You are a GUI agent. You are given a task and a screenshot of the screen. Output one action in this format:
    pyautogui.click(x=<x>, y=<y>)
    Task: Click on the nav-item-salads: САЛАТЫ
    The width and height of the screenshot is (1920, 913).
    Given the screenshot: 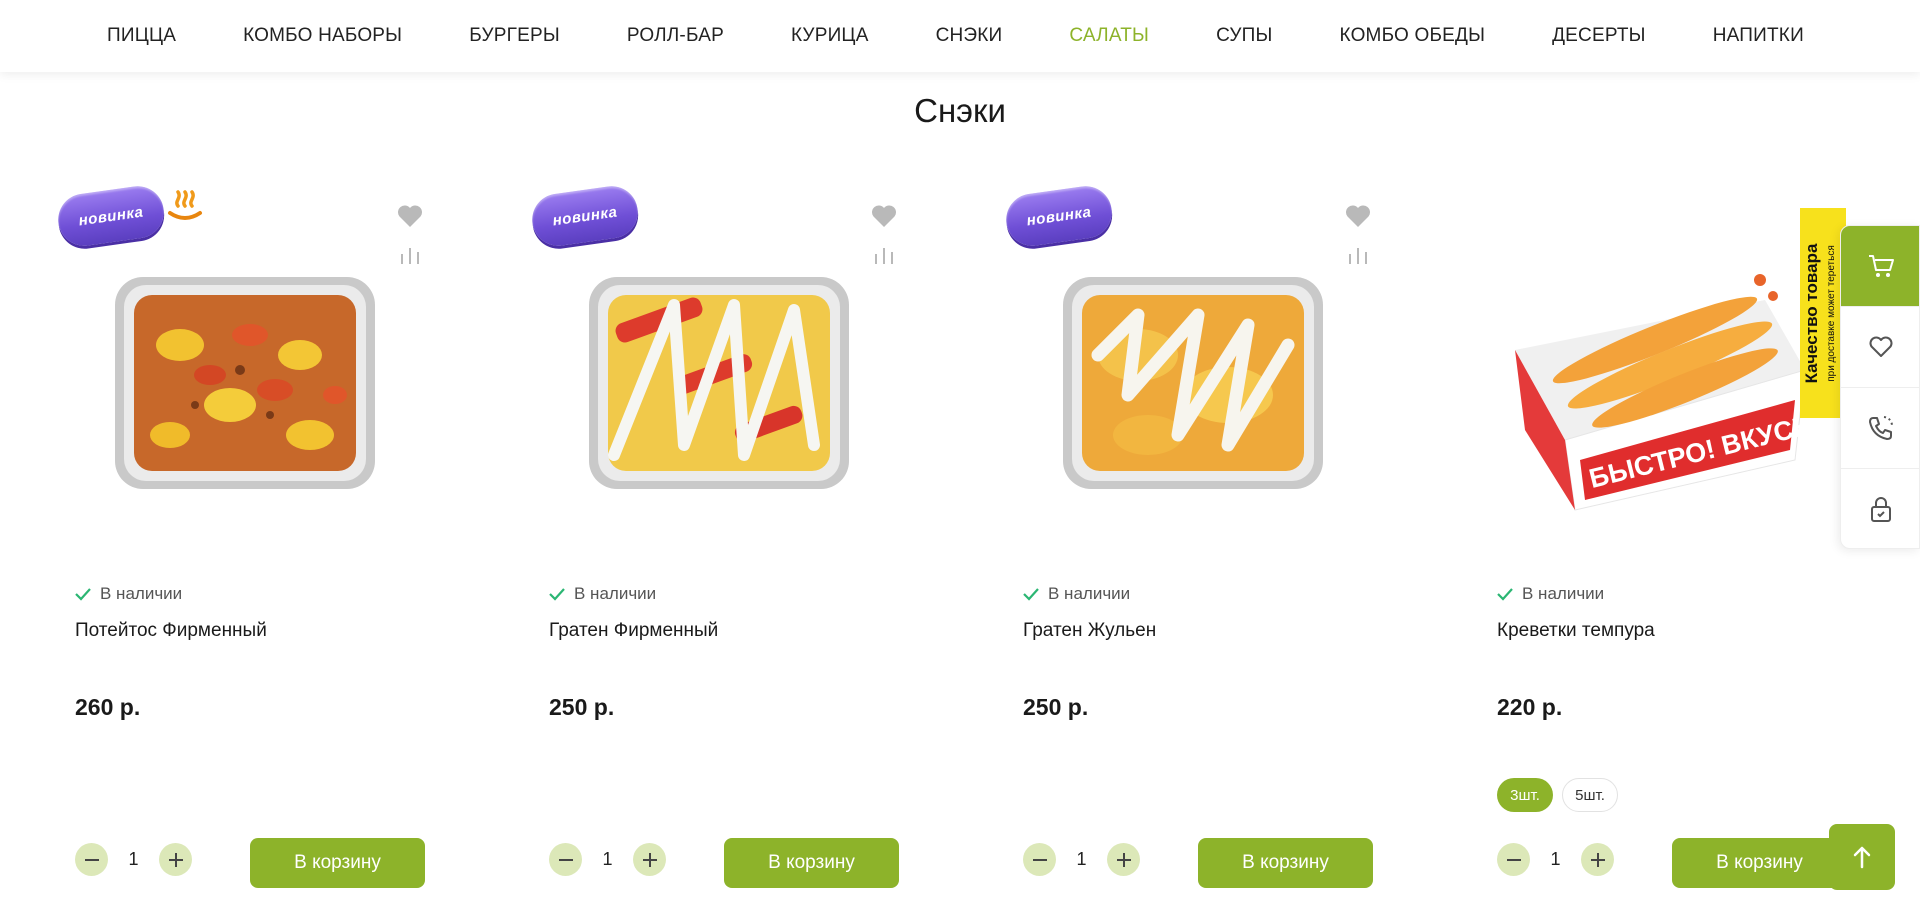 What is the action you would take?
    pyautogui.click(x=1109, y=36)
    